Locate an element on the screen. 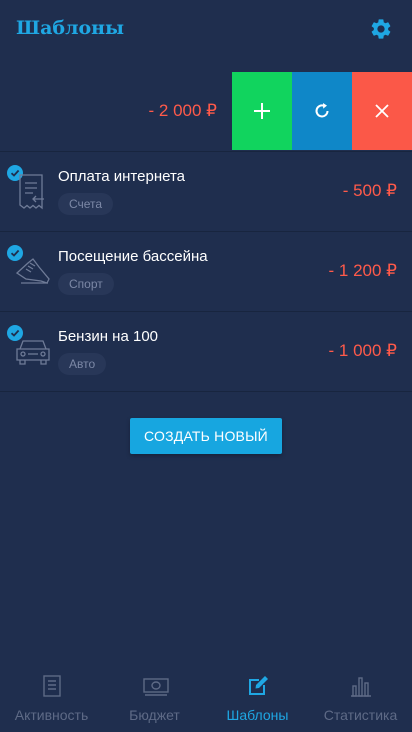 This screenshot has width=412, height=732. category-badge: Спорт is located at coordinates (86, 284).